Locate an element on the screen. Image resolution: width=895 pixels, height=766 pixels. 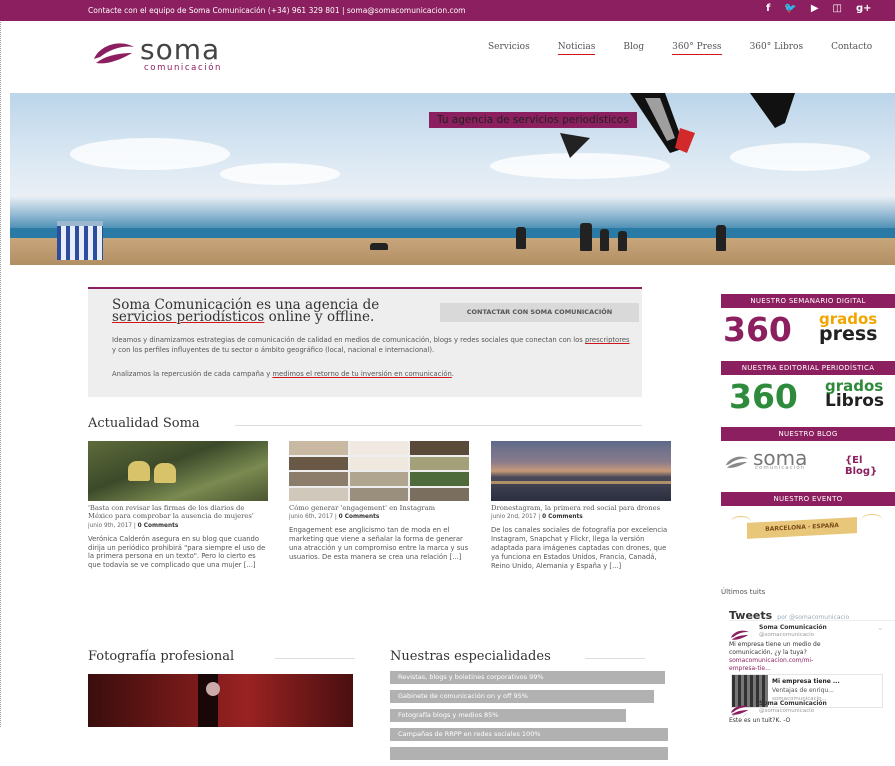
360-libros-logo: 360 grados Libros is located at coordinates (808, 395).